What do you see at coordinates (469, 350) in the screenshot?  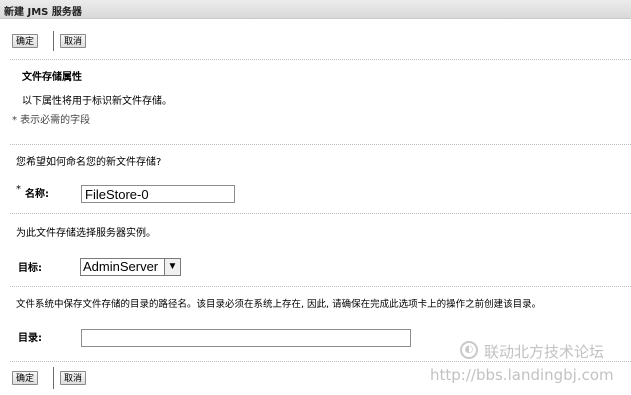 I see `watermark-logo-icon: ◐` at bounding box center [469, 350].